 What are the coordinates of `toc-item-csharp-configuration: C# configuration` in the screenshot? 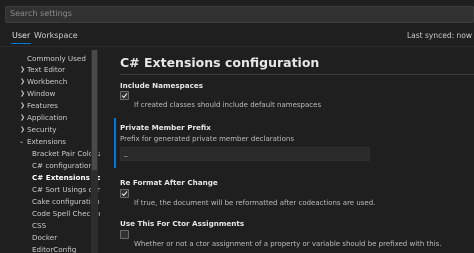 It's located at (62, 165).